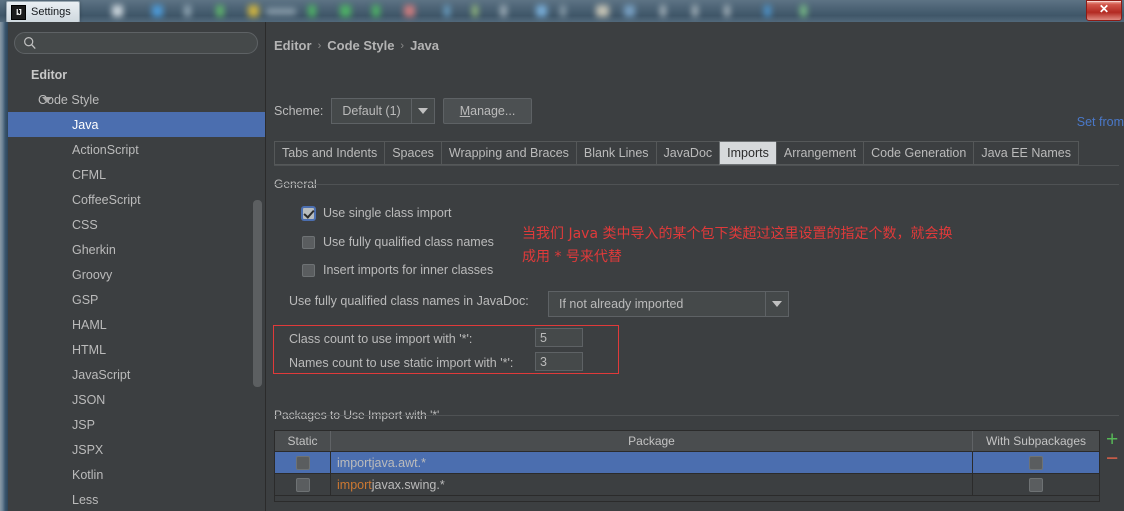 The image size is (1124, 511). I want to click on checkbox-use-fully-qualified-class-names: Use fully qualified class names, so click(398, 242).